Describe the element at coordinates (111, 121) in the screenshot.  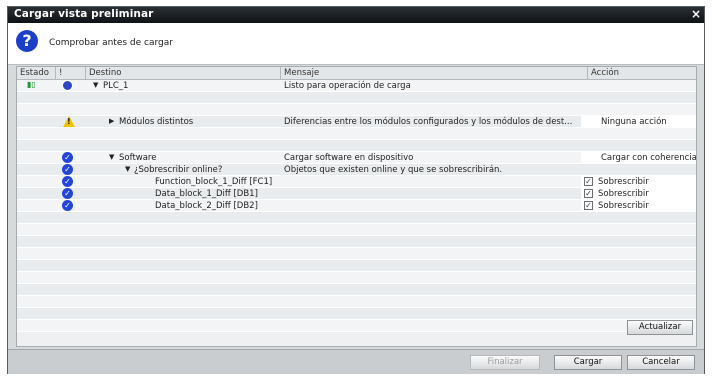
I see `collapse-arrow-icon: ▶` at that location.